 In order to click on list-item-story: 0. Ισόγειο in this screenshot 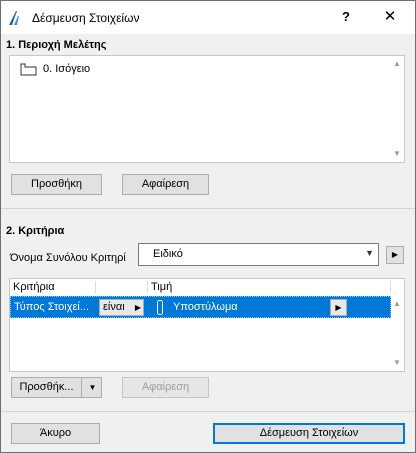, I will do `click(55, 69)`.